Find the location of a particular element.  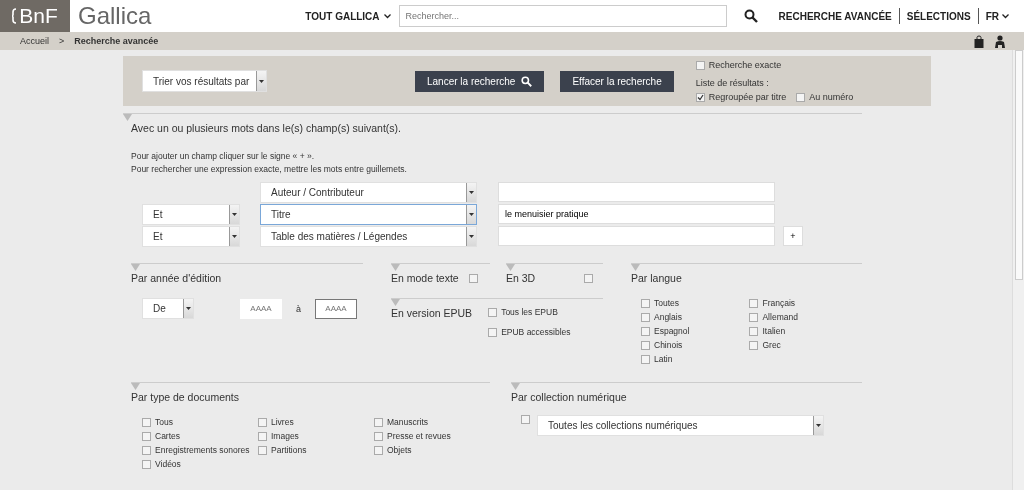

checkbox-label: Cartes is located at coordinates (168, 436).